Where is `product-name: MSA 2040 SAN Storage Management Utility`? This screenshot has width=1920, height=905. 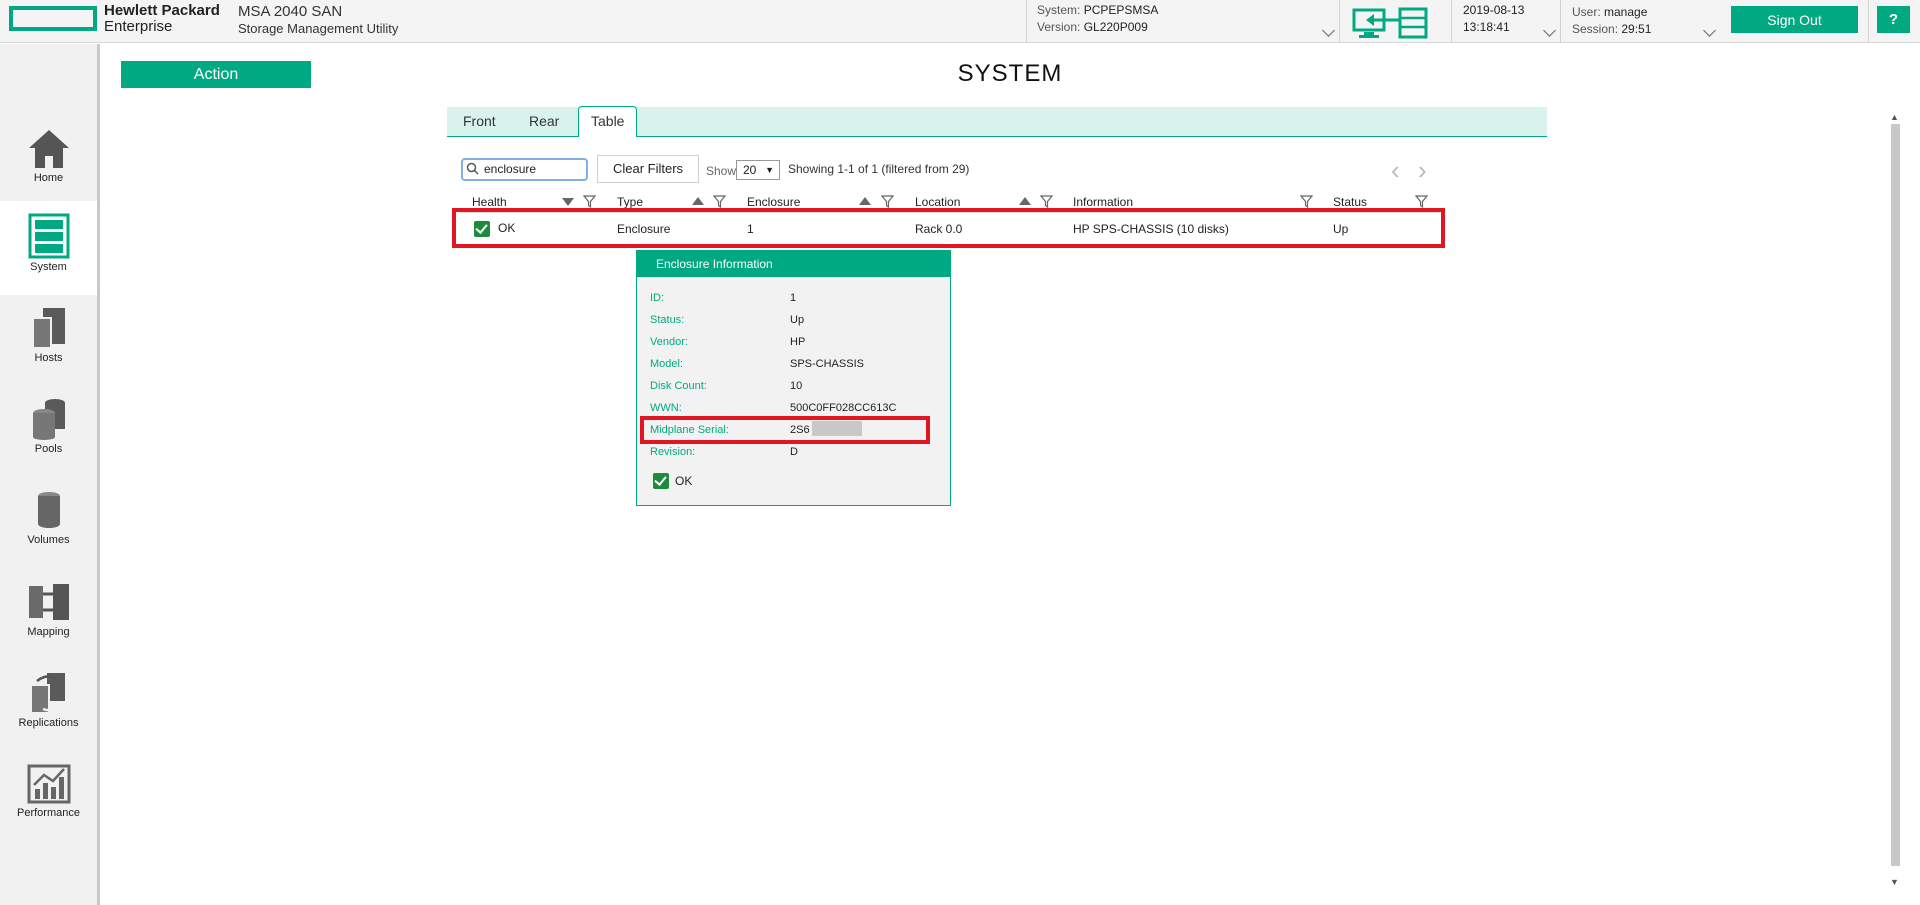
product-name: MSA 2040 SAN Storage Management Utility is located at coordinates (318, 19).